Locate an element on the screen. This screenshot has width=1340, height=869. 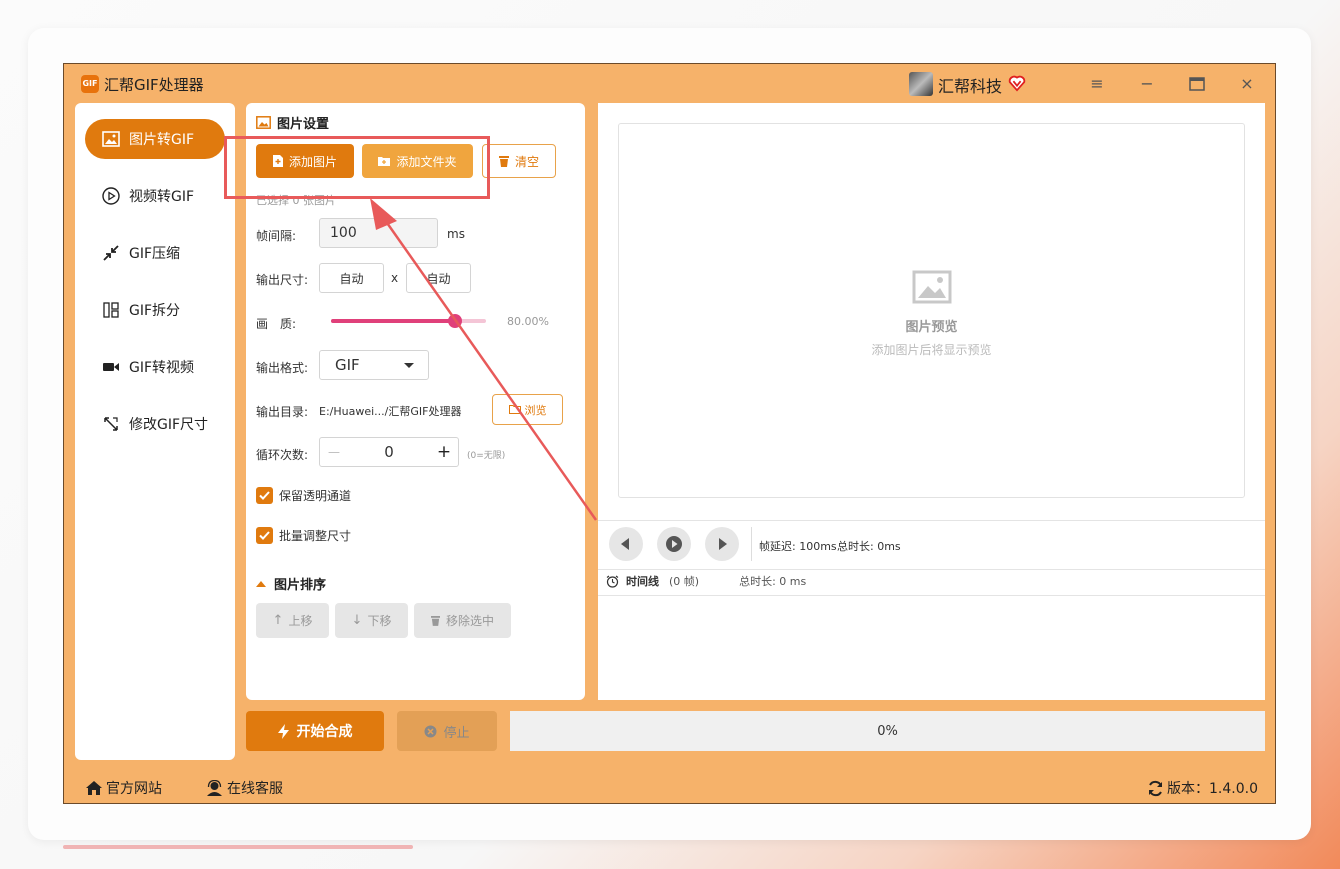
sidebar-item-gif-to-video: GIF转视频 is located at coordinates (155, 367).